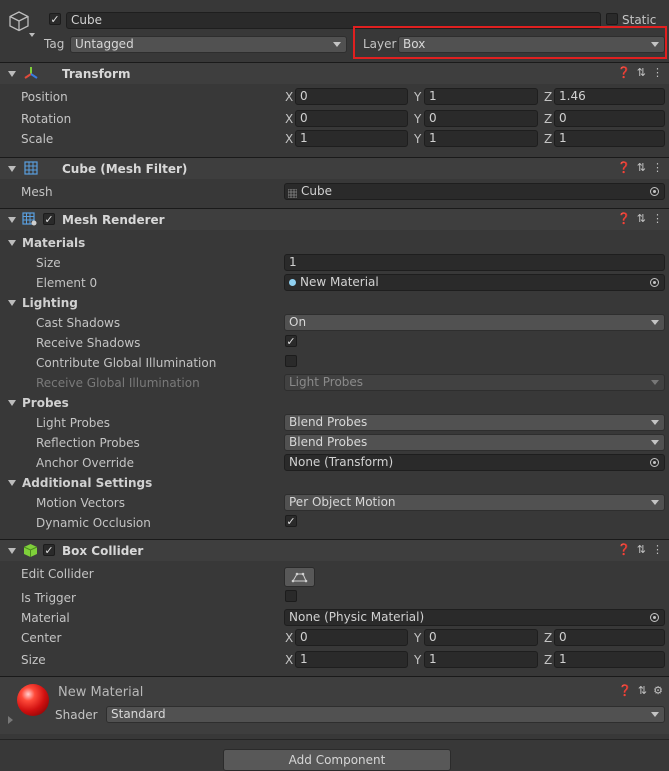  Describe the element at coordinates (337, 760) in the screenshot. I see `add-component-button: Add Component` at that location.